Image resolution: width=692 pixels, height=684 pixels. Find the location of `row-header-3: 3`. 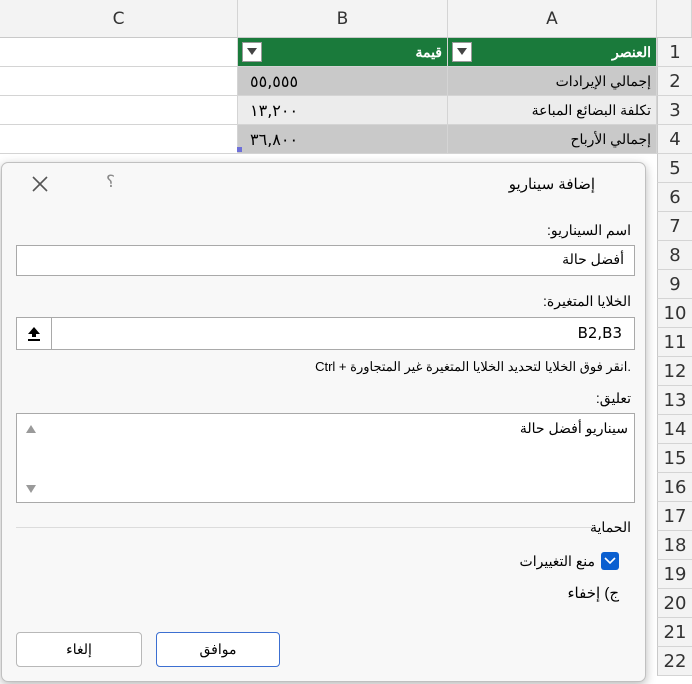

row-header-3: 3 is located at coordinates (674, 110).